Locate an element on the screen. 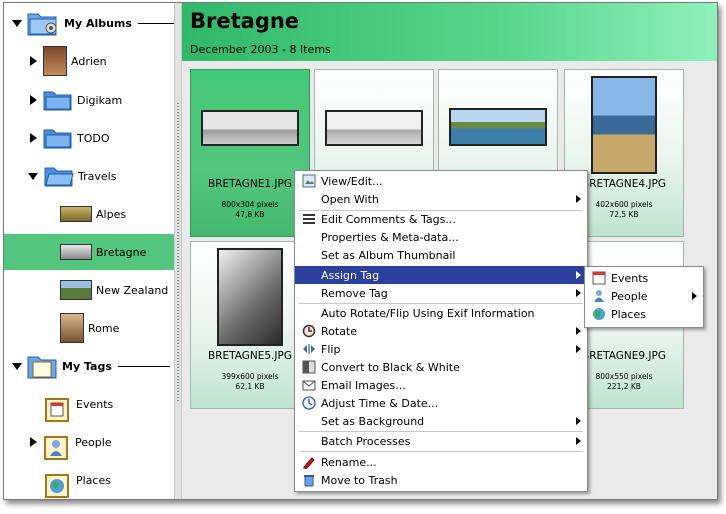 The image size is (726, 514). menu-auto-rotate: Auto Rotate/Flip Using Exif Information is located at coordinates (441, 313).